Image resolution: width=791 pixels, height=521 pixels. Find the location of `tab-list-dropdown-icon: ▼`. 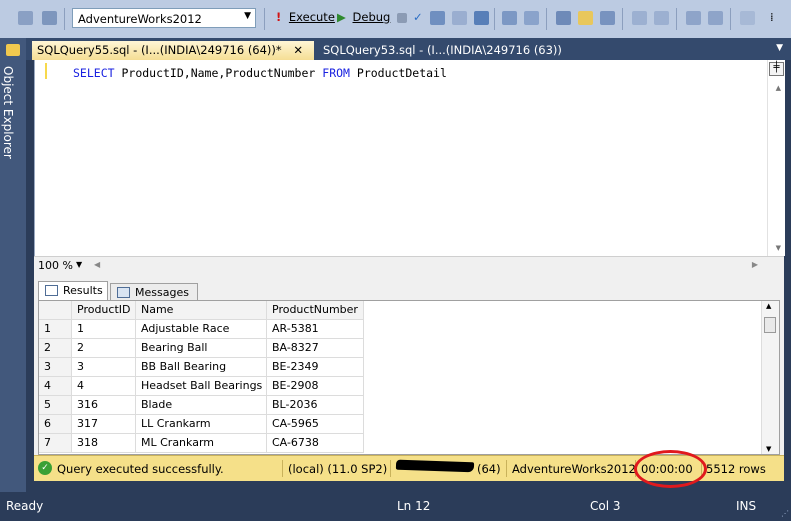

tab-list-dropdown-icon: ▼ is located at coordinates (779, 48).